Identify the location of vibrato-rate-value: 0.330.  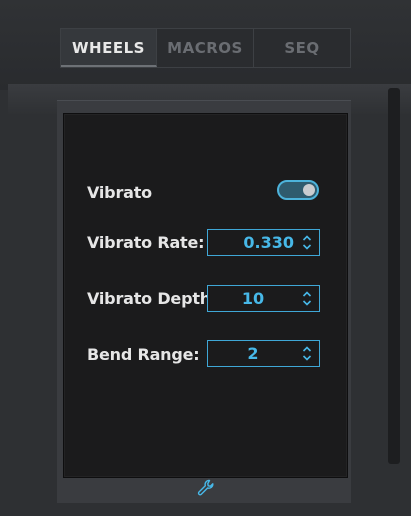
(268, 242).